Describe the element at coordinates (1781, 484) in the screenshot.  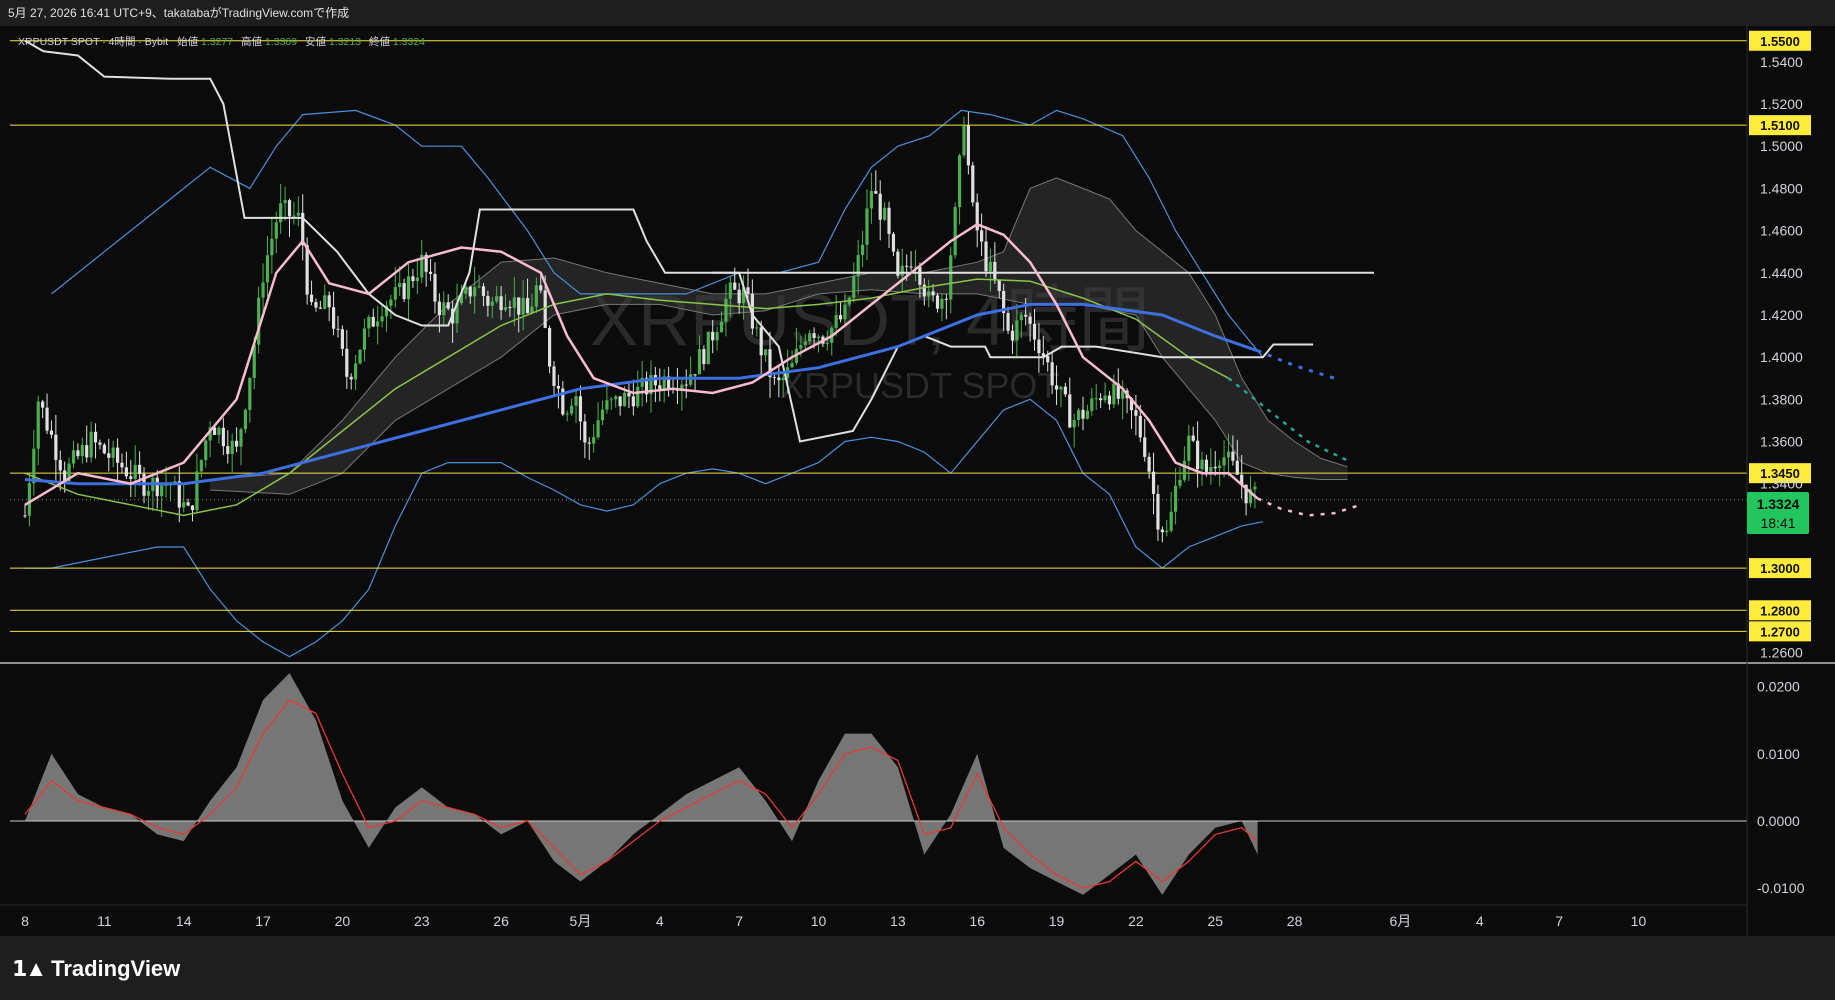
I see `price-tick-label: 1.3400` at that location.